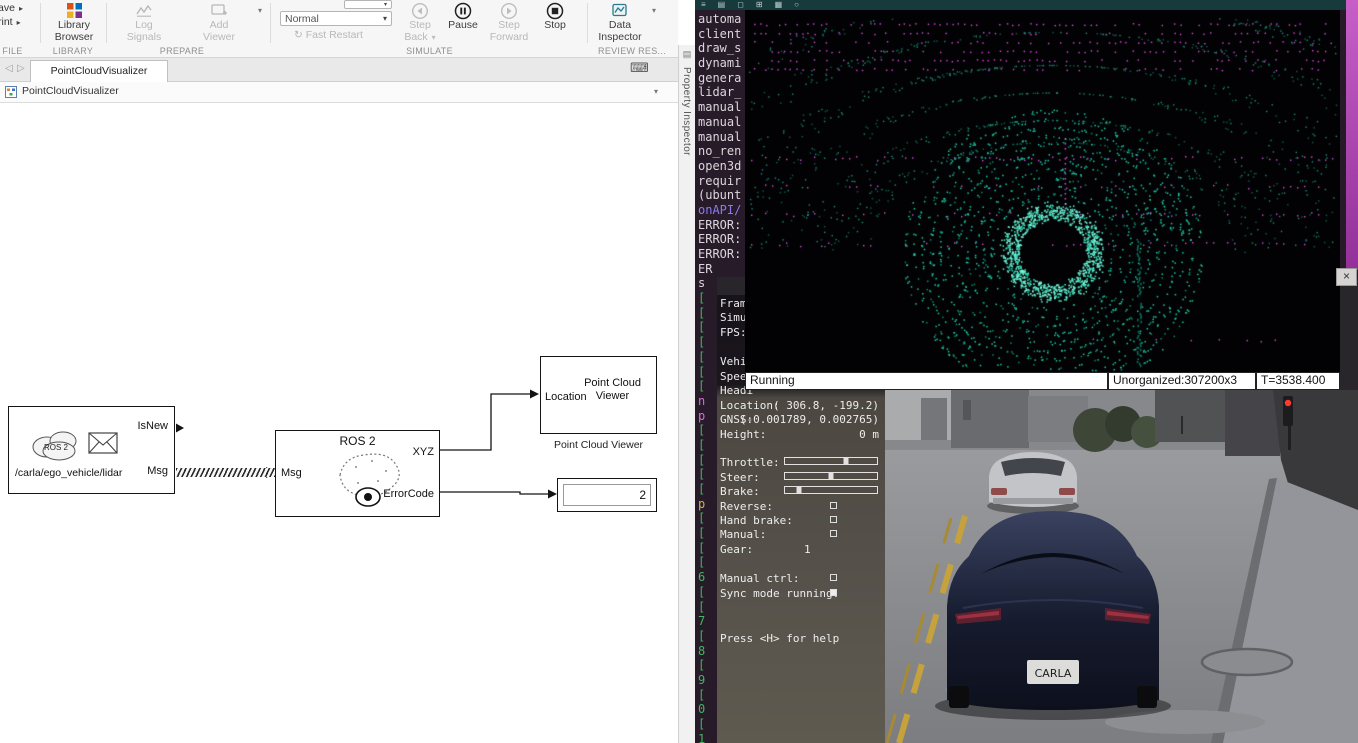 The width and height of the screenshot is (1358, 743). I want to click on step-back-icon, so click(420, 10).